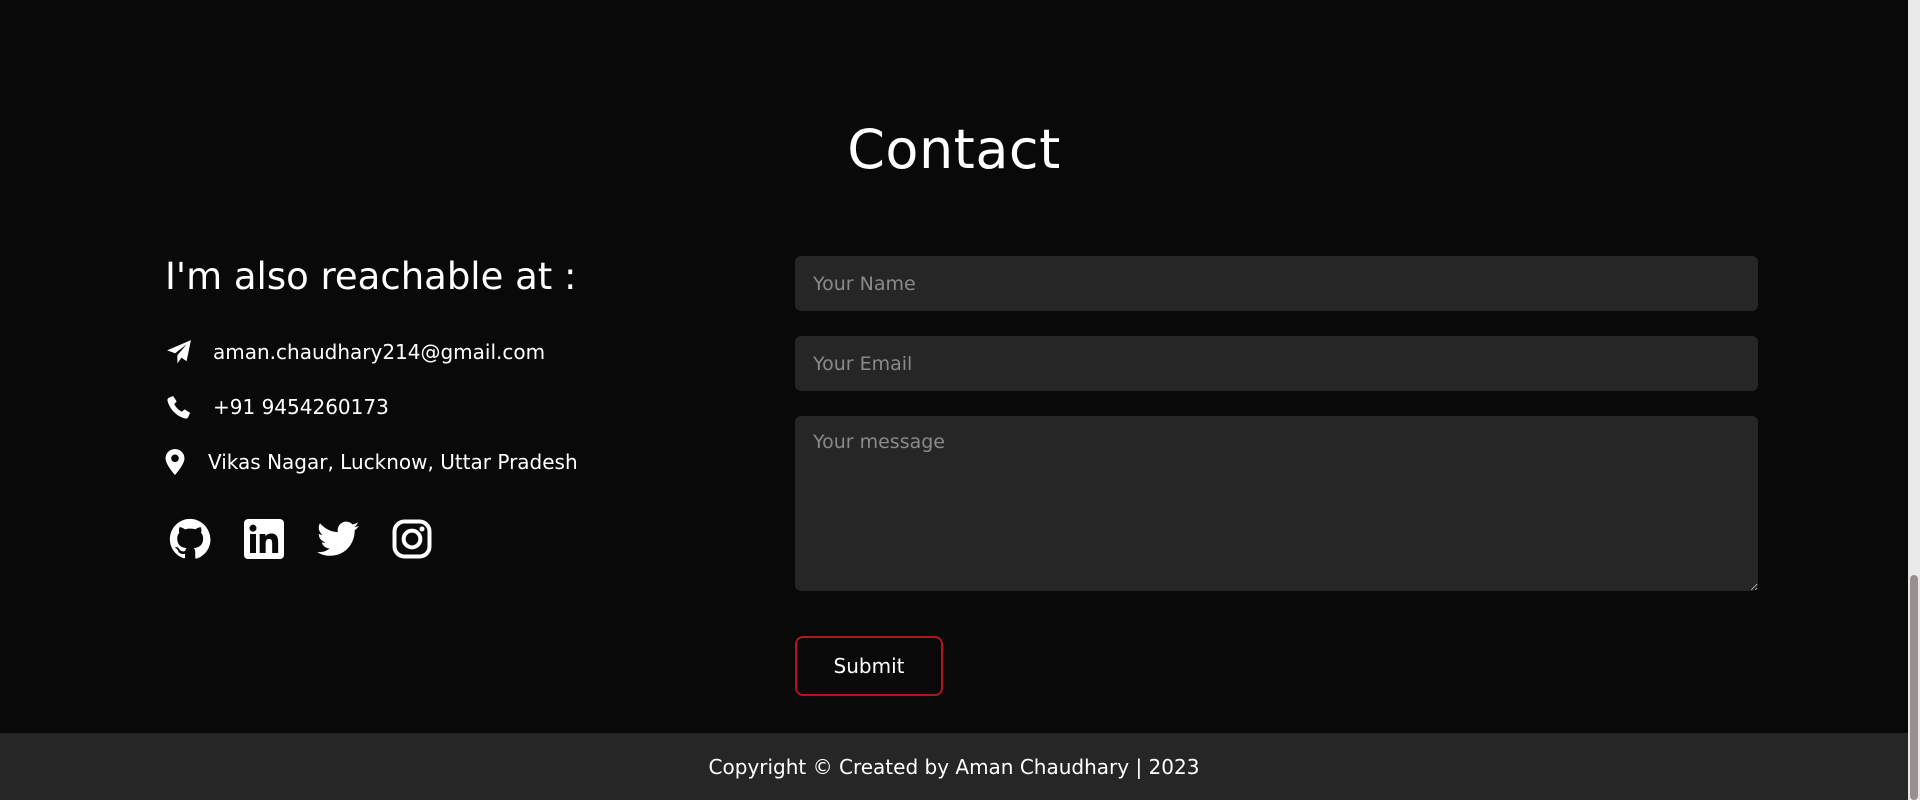  What do you see at coordinates (338, 539) in the screenshot?
I see `twitter-icon` at bounding box center [338, 539].